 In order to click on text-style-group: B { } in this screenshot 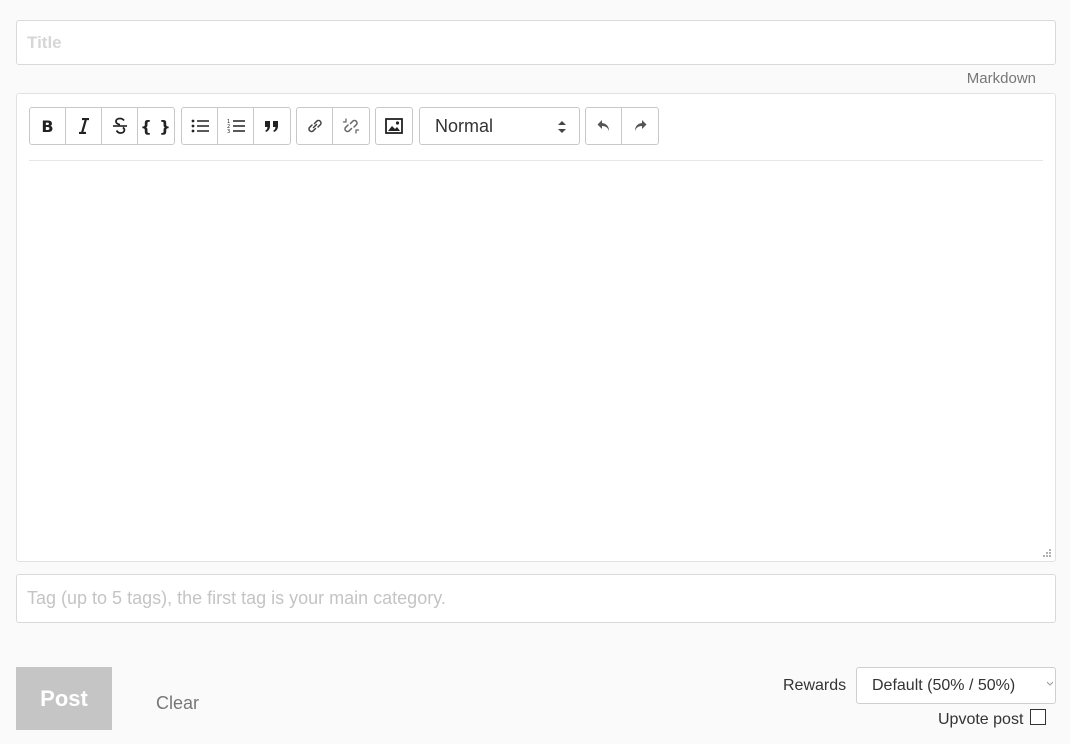, I will do `click(102, 126)`.